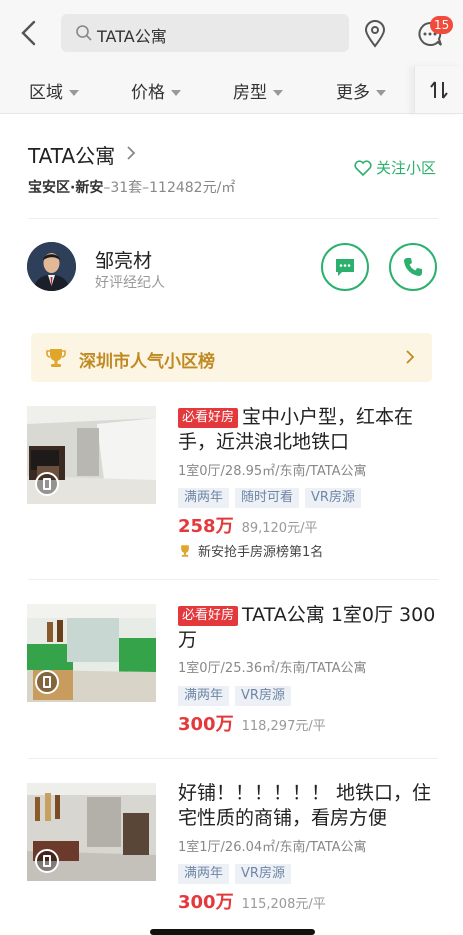 This screenshot has width=463, height=935. I want to click on location-pin-icon, so click(375, 34).